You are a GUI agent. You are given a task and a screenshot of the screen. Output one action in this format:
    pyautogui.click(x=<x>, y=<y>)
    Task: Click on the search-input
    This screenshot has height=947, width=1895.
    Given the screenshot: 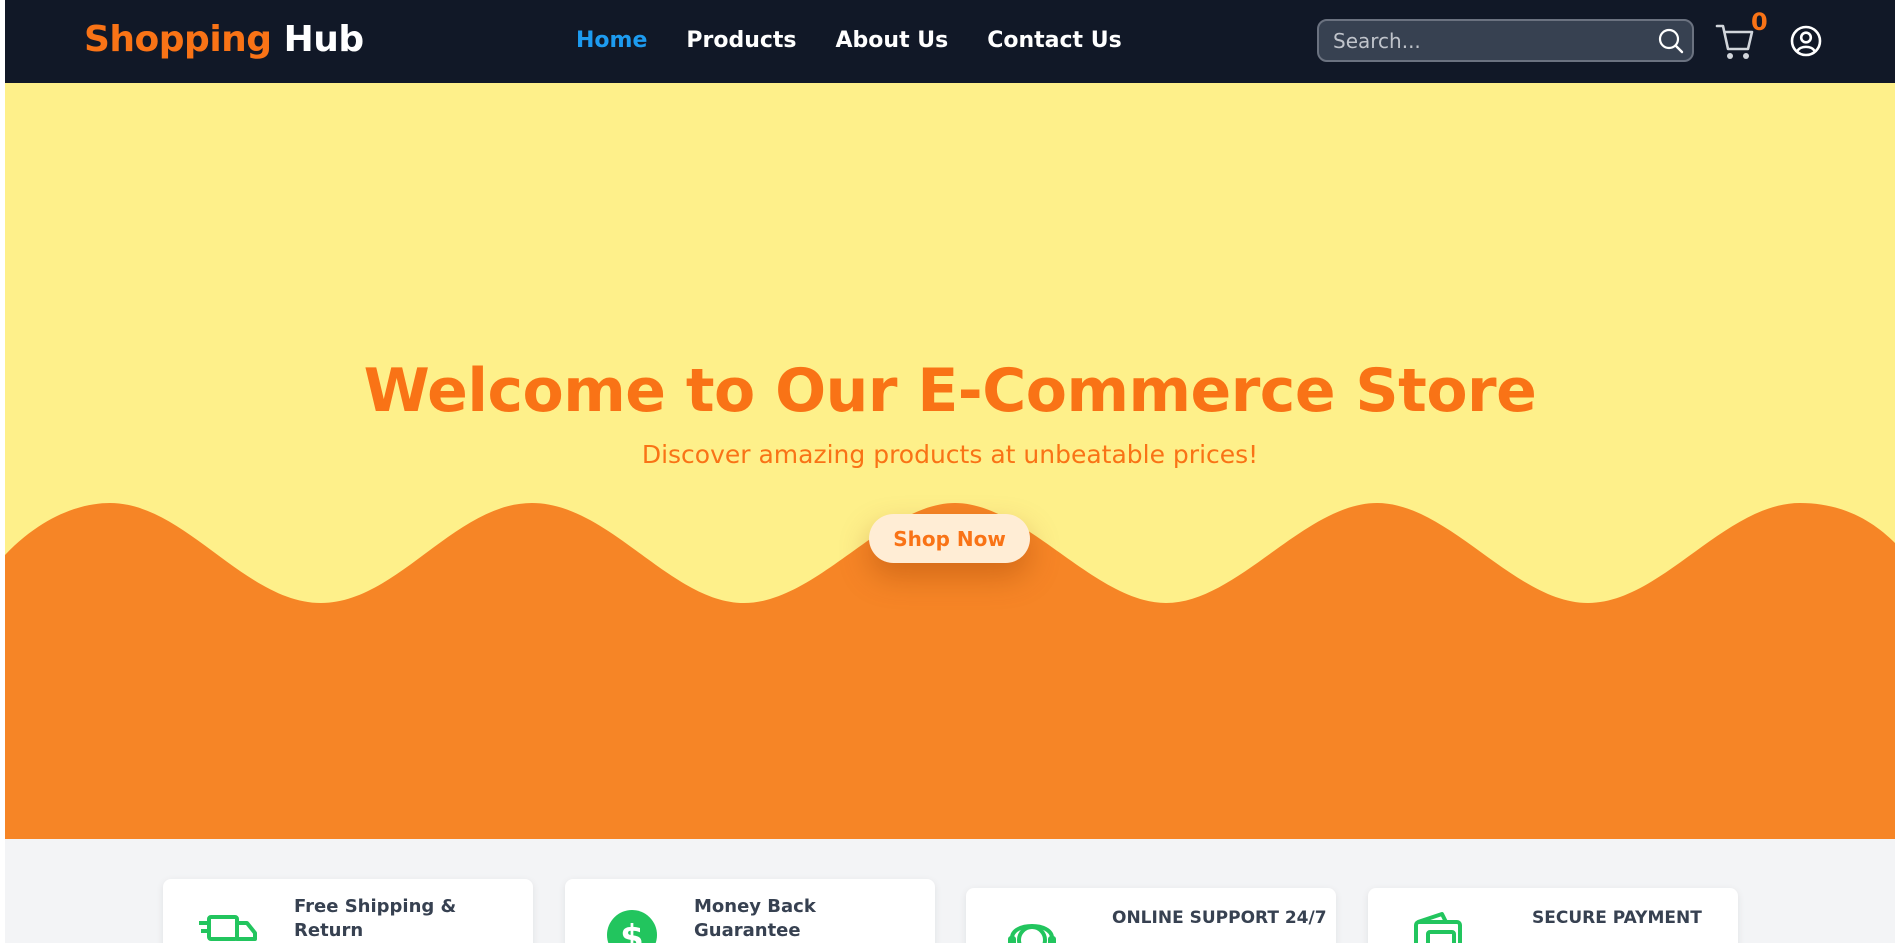 What is the action you would take?
    pyautogui.click(x=1488, y=40)
    